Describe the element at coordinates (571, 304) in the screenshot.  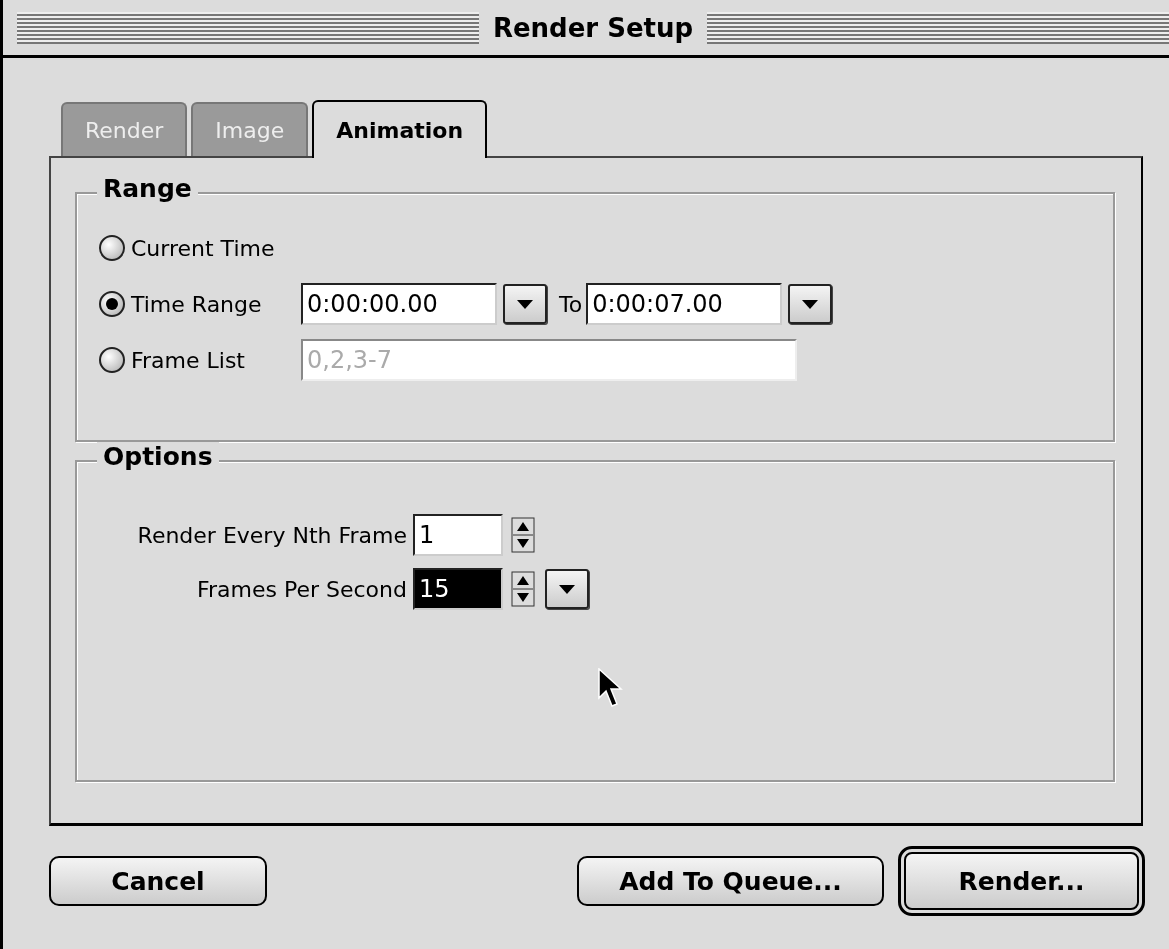
I see `to-label: To` at that location.